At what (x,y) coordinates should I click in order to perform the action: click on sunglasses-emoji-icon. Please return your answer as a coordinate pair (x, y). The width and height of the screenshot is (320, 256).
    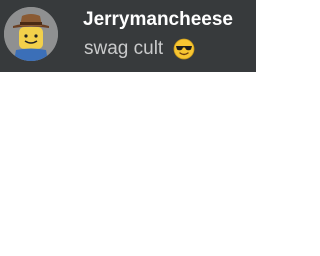
    Looking at the image, I should click on (184, 49).